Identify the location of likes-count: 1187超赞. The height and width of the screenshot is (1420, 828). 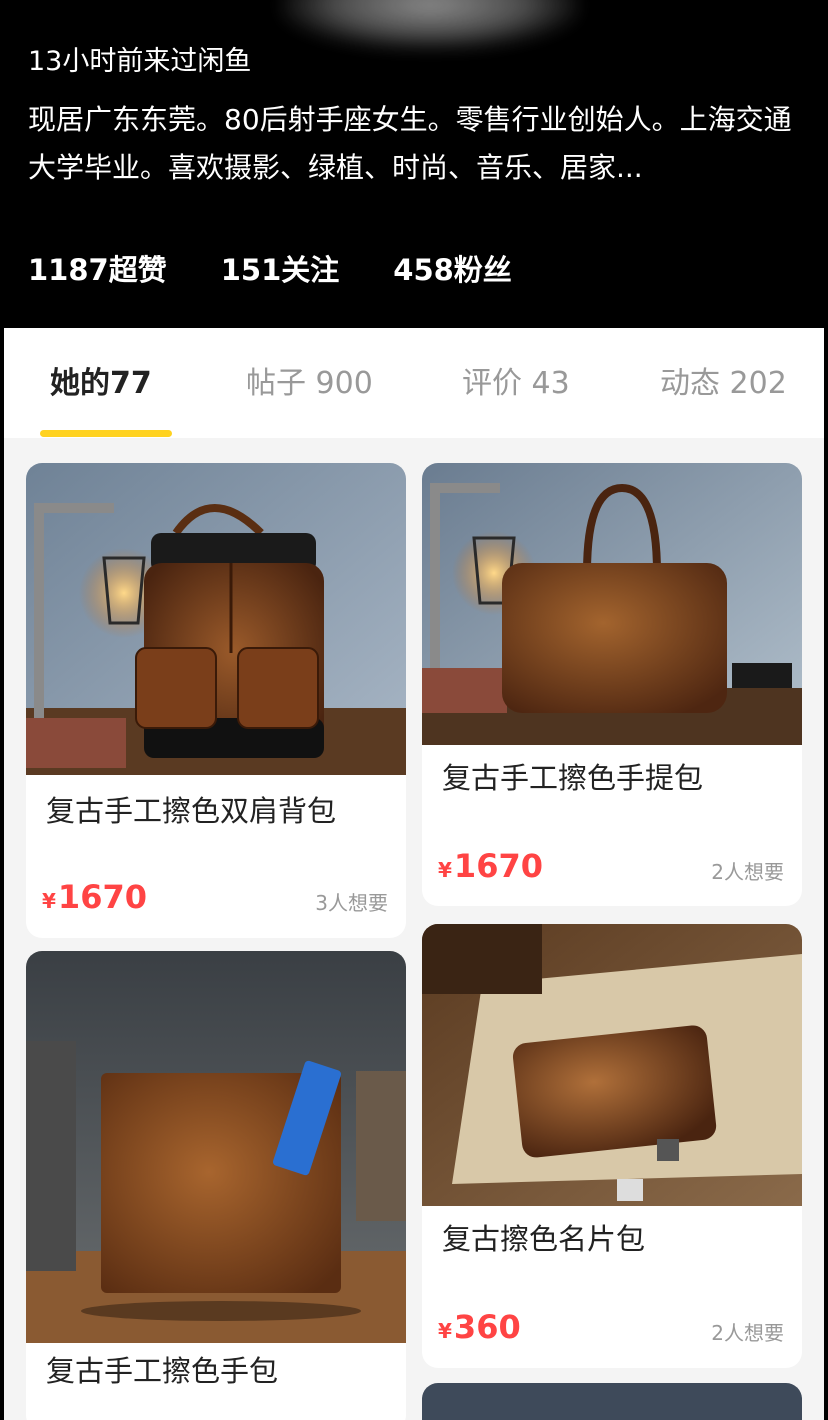
(97, 270).